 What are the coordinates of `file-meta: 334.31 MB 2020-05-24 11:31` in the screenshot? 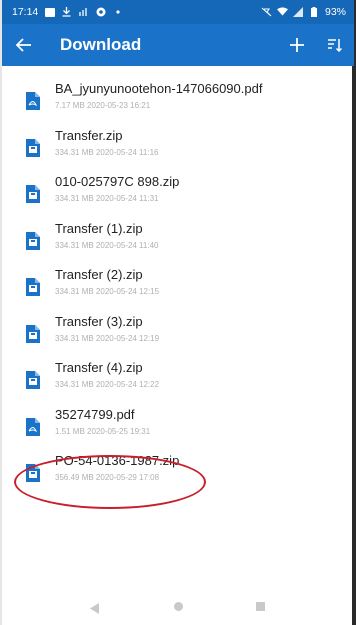 It's located at (107, 198).